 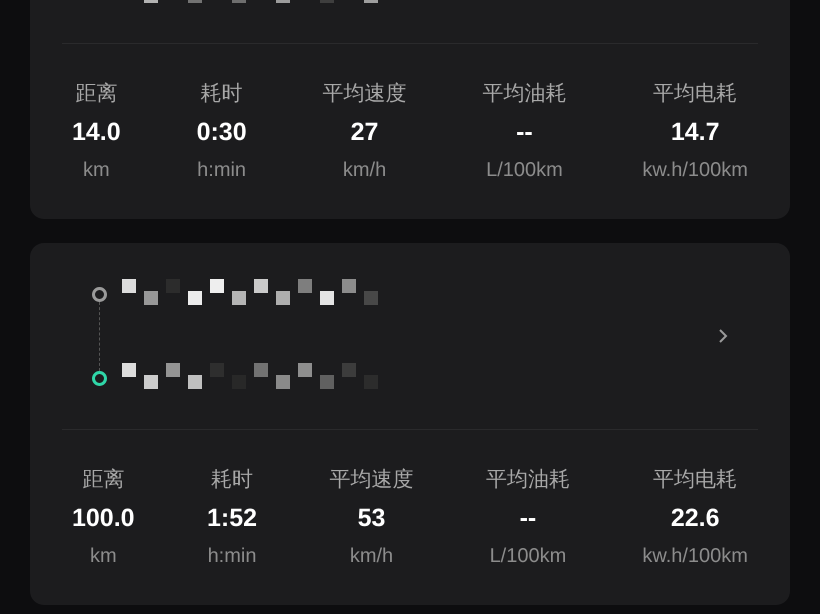 What do you see at coordinates (221, 131) in the screenshot?
I see `stat-value: 0:30` at bounding box center [221, 131].